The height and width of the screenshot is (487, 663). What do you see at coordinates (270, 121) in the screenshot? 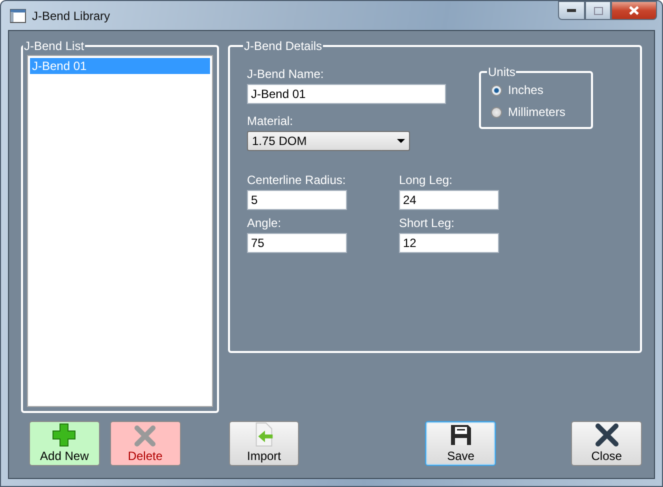
I see `field-label: Material:` at bounding box center [270, 121].